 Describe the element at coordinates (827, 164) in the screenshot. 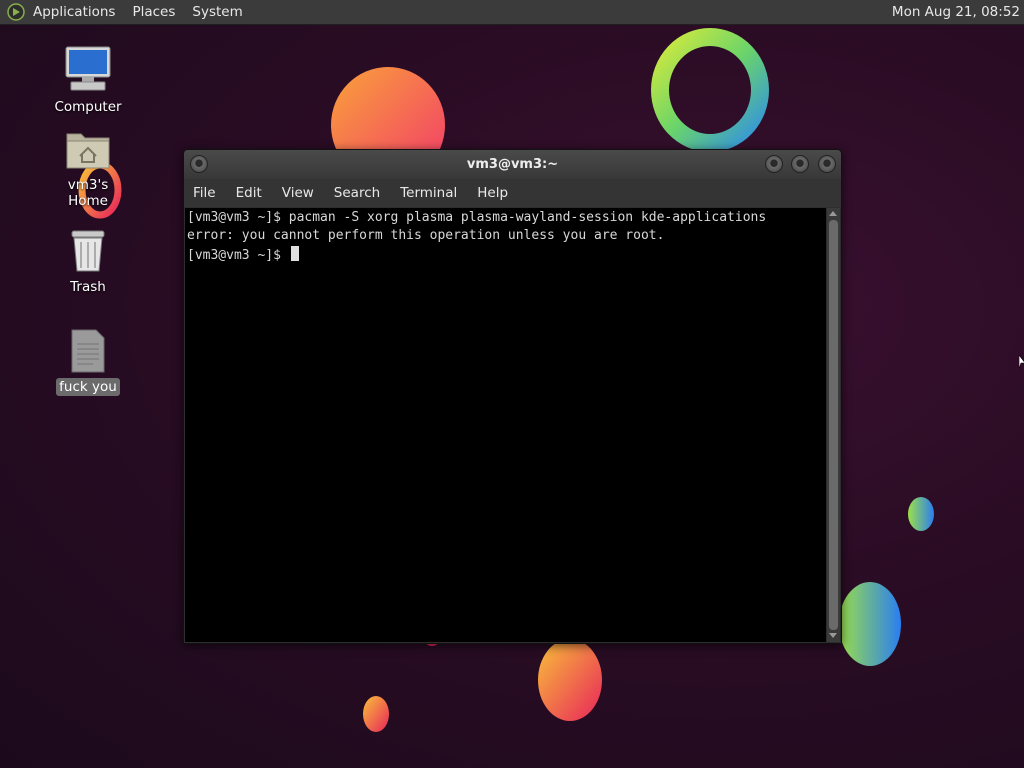

I see `close-icon` at that location.